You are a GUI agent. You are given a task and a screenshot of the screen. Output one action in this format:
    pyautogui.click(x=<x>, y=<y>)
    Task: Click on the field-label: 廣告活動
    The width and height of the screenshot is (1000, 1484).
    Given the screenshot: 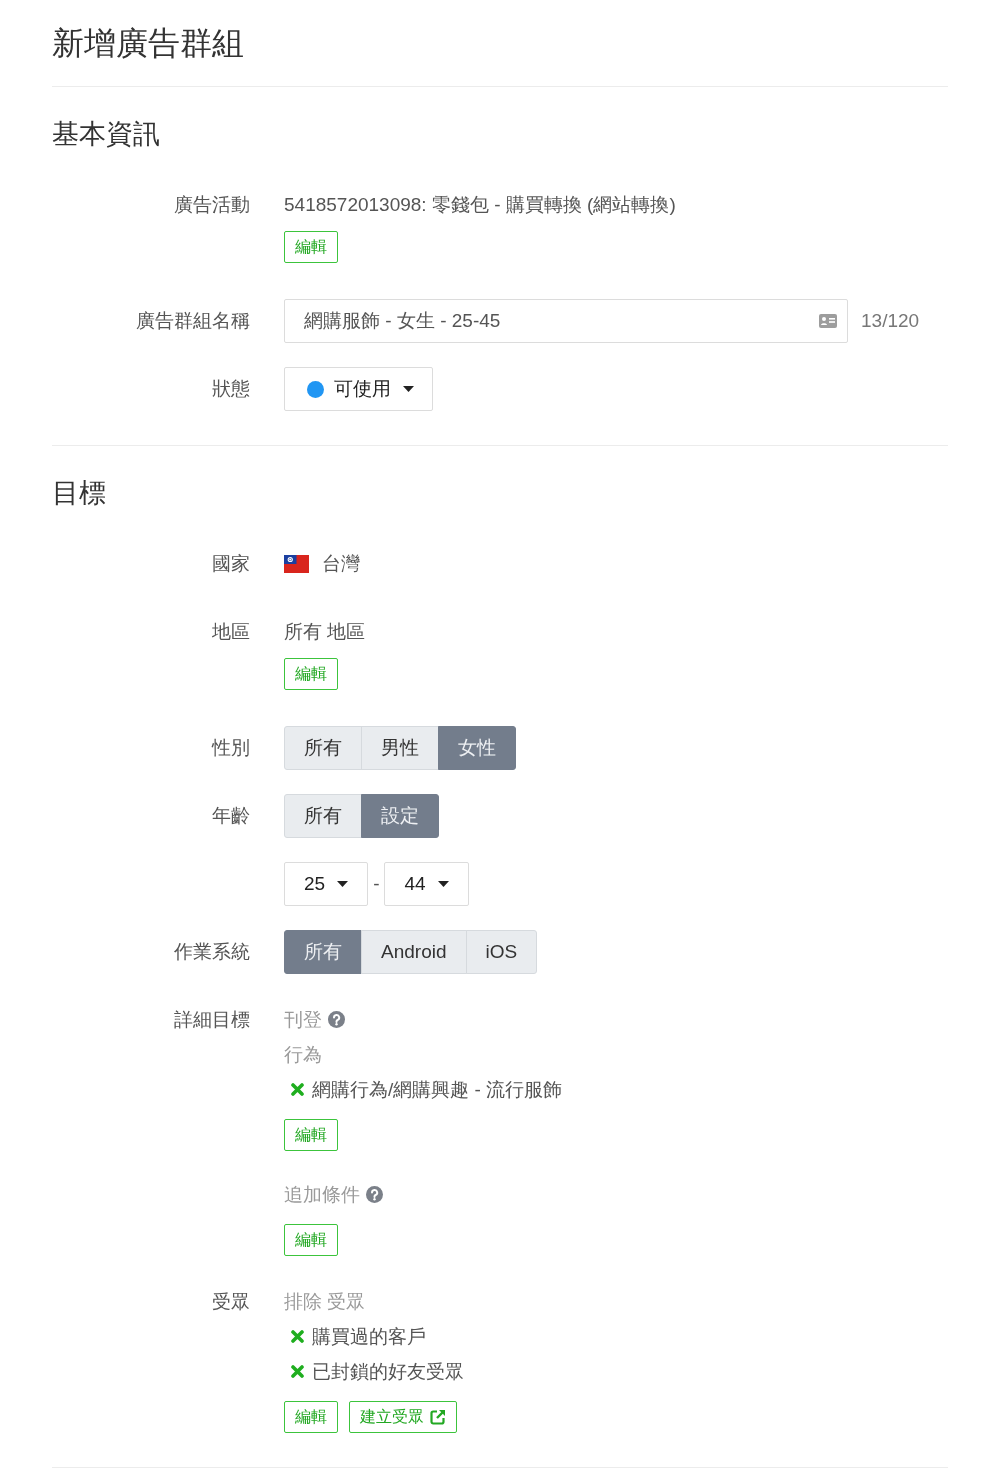 What is the action you would take?
    pyautogui.click(x=211, y=205)
    